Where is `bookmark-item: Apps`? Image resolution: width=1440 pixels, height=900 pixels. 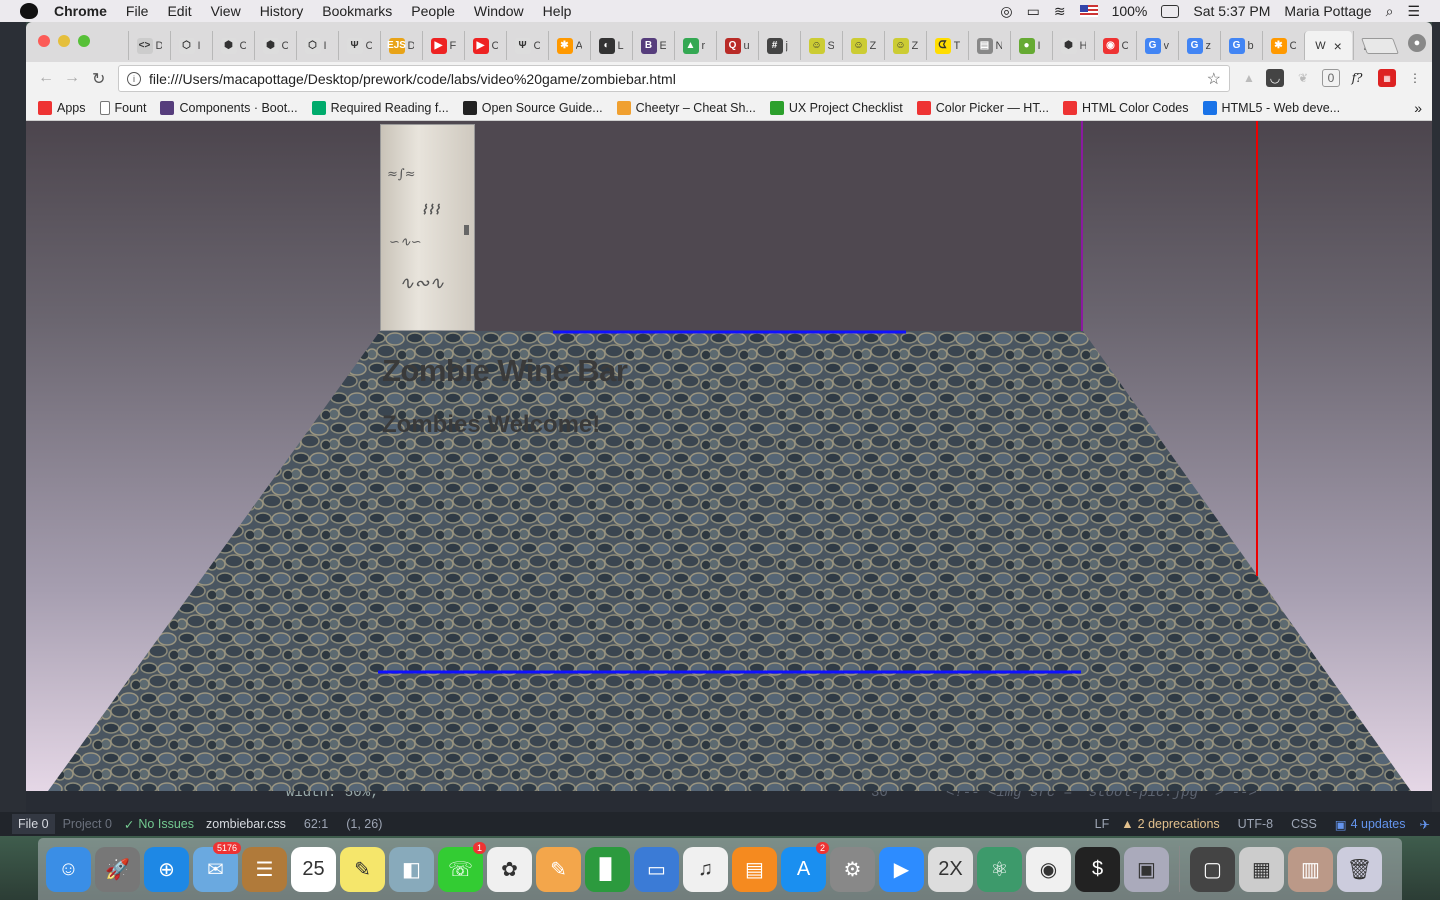 bookmark-item: Apps is located at coordinates (62, 107).